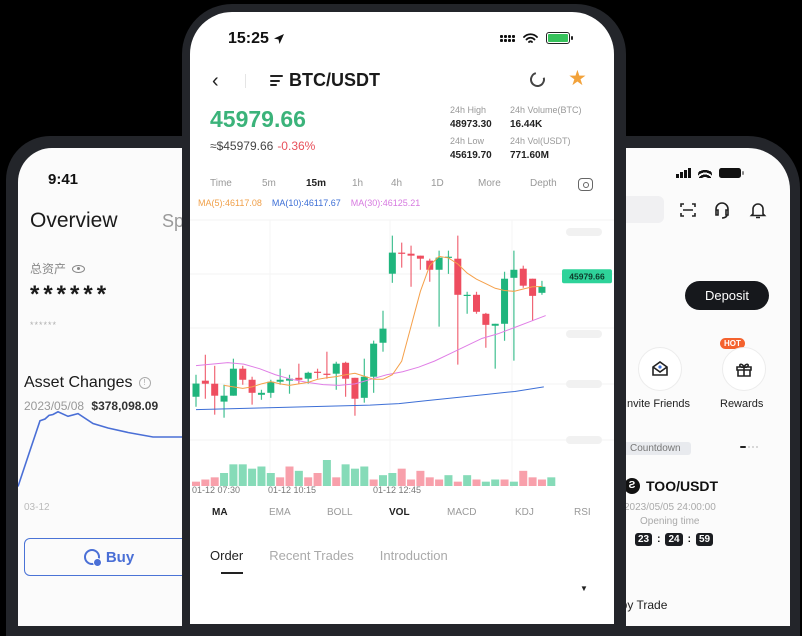 This screenshot has width=802, height=636. What do you see at coordinates (215, 81) in the screenshot?
I see `back-button: ‹` at bounding box center [215, 81].